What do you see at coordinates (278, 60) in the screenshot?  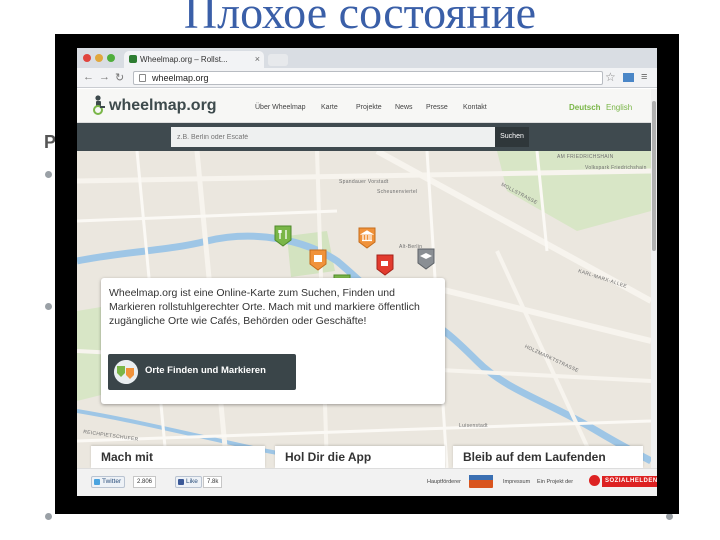 I see `new-tab-button` at bounding box center [278, 60].